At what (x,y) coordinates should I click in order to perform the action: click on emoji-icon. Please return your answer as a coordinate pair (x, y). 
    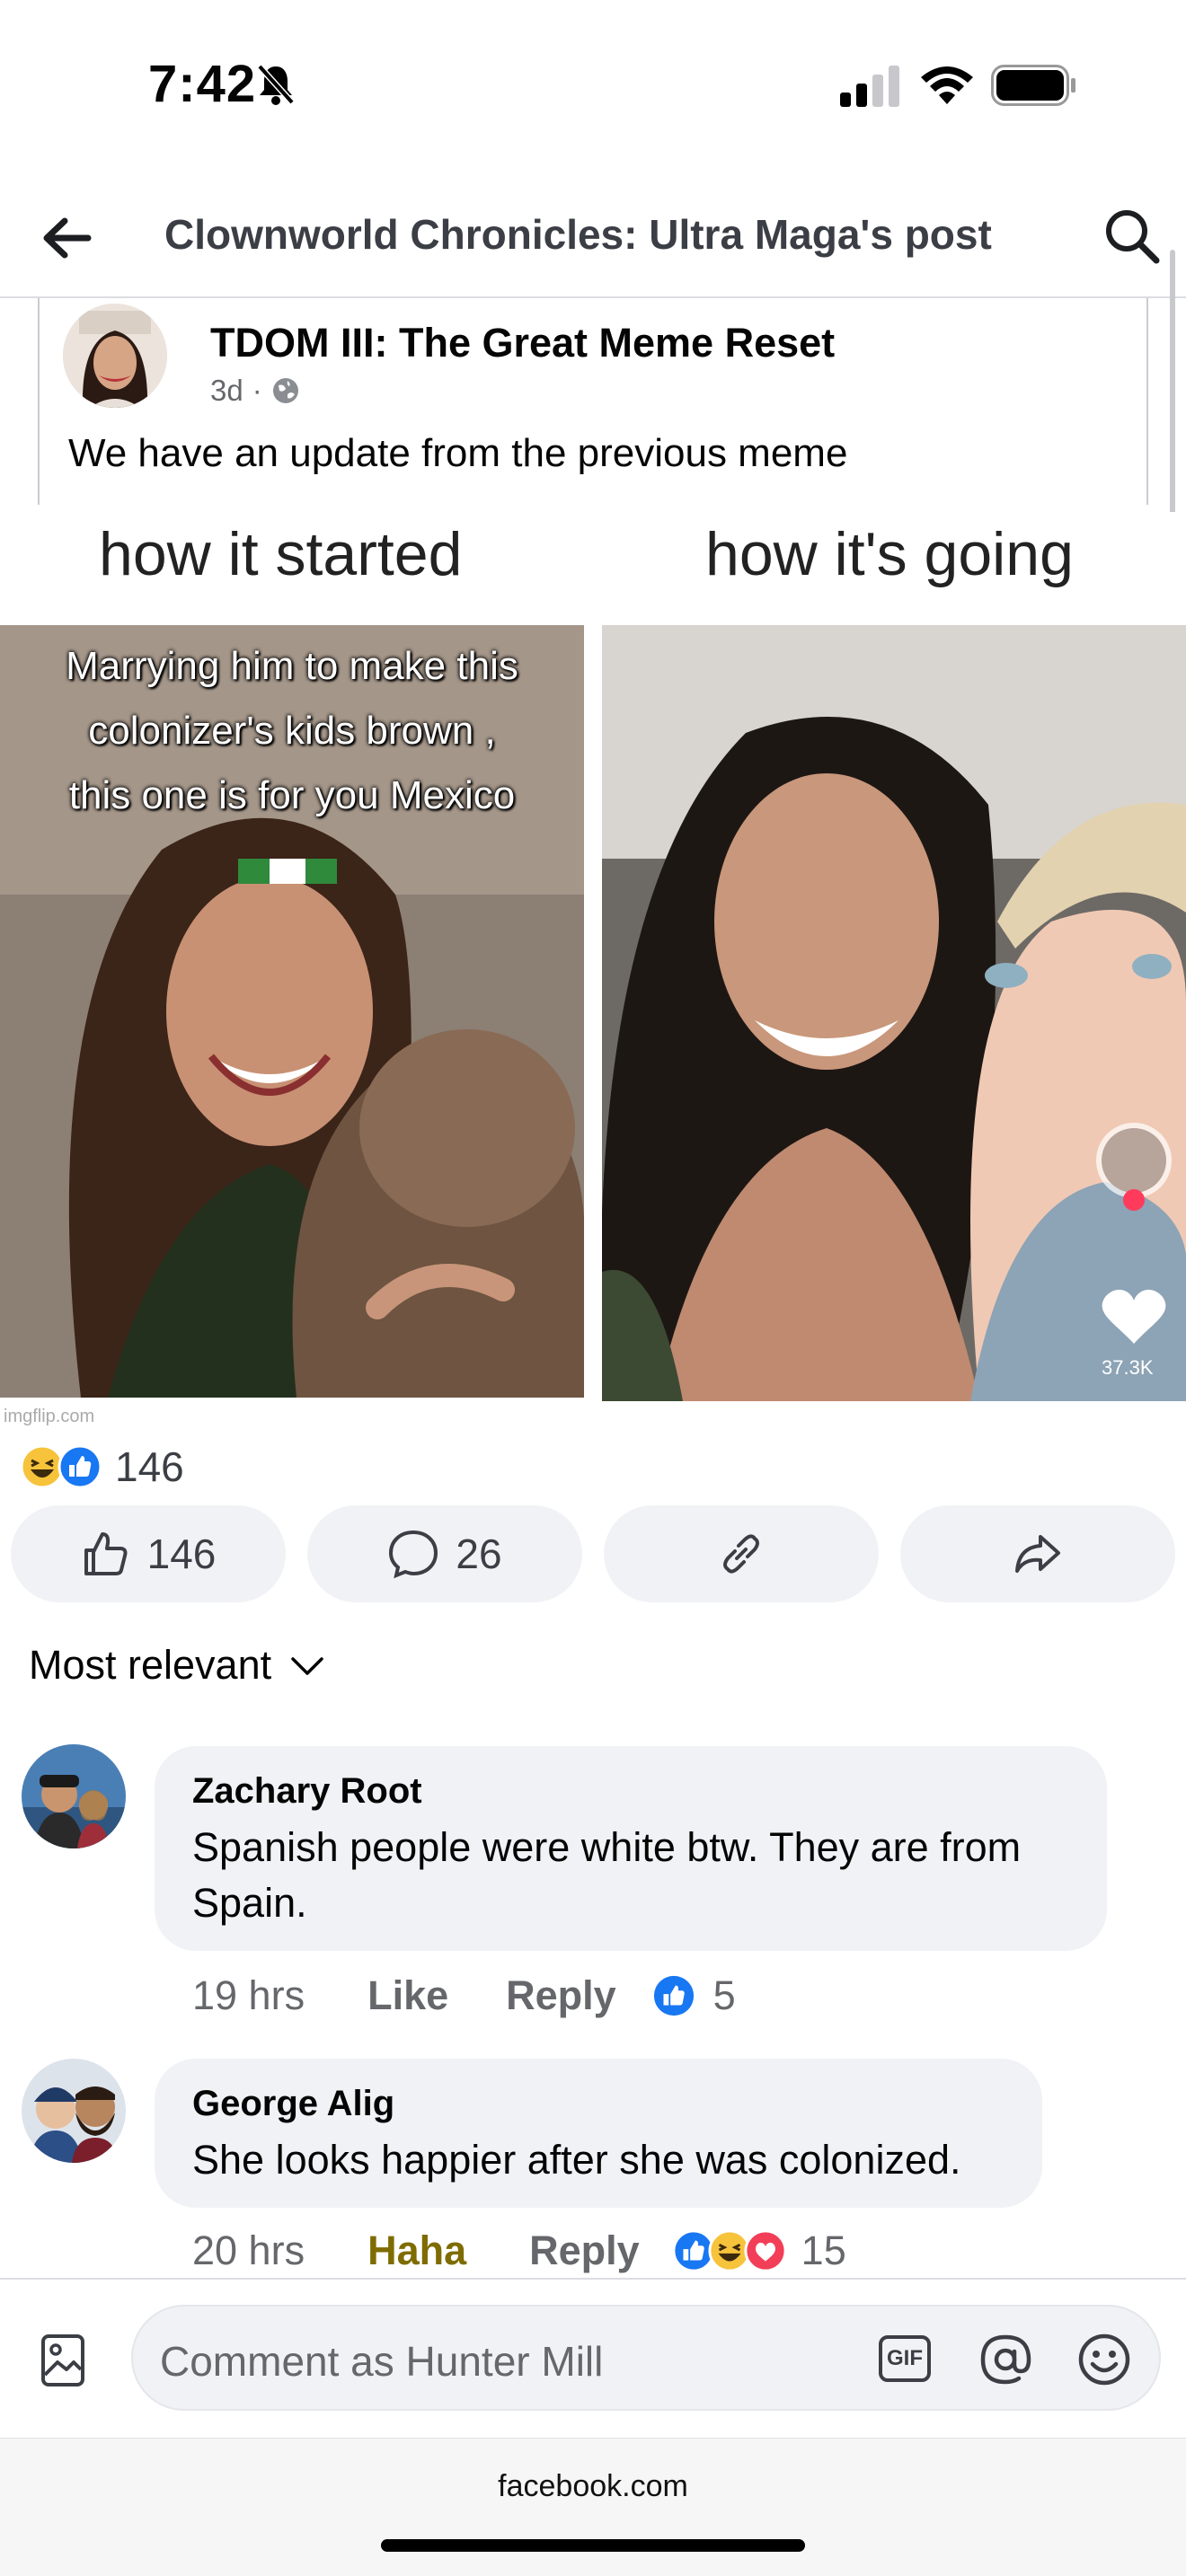
    Looking at the image, I should click on (1104, 2359).